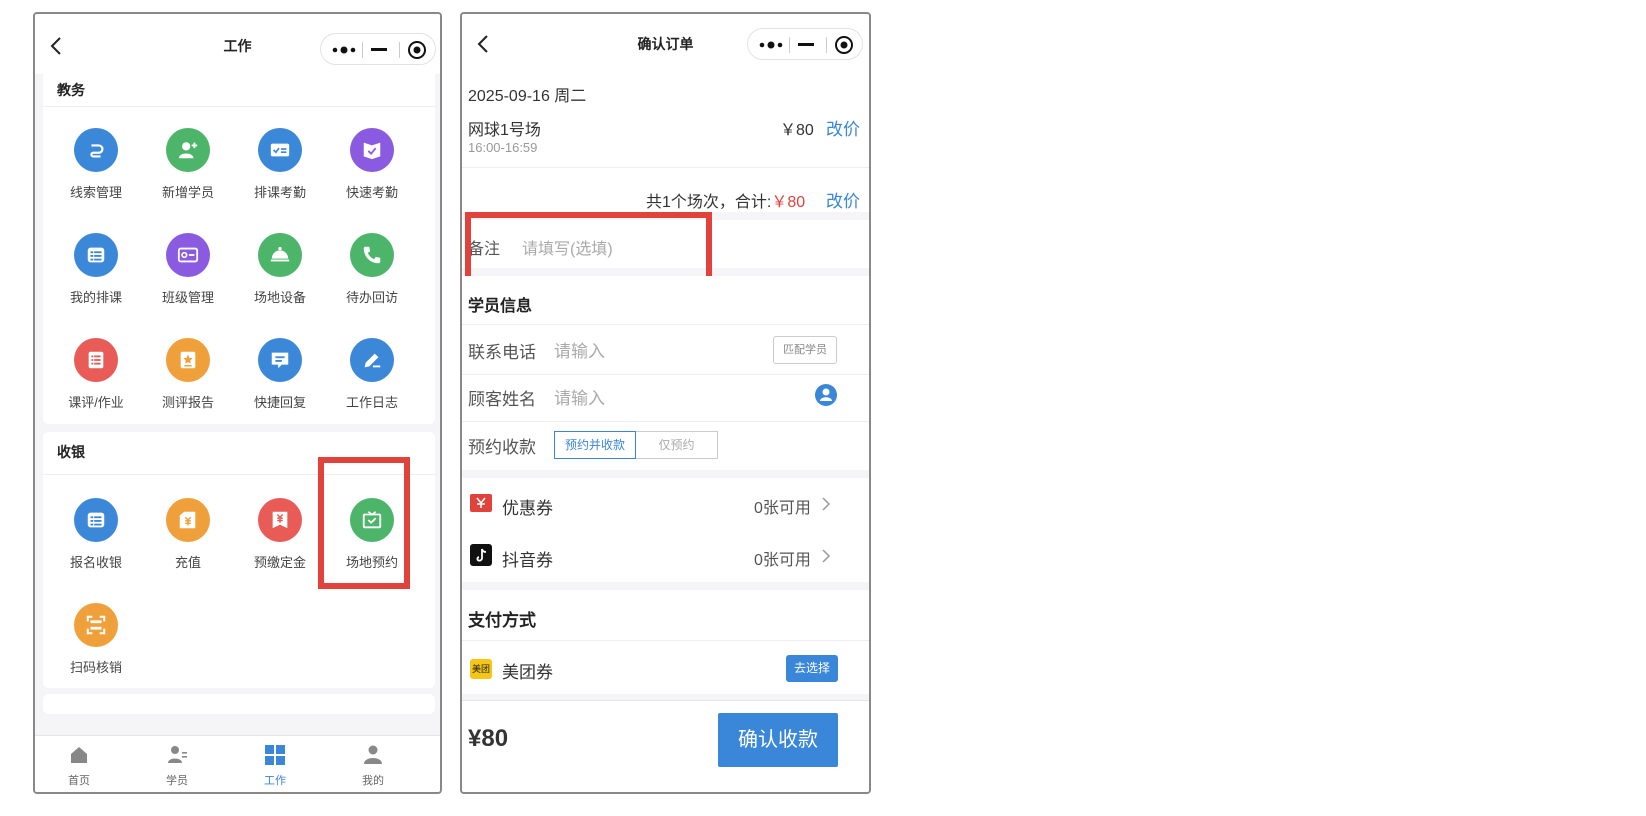  I want to click on tab-students: 学员, so click(177, 766).